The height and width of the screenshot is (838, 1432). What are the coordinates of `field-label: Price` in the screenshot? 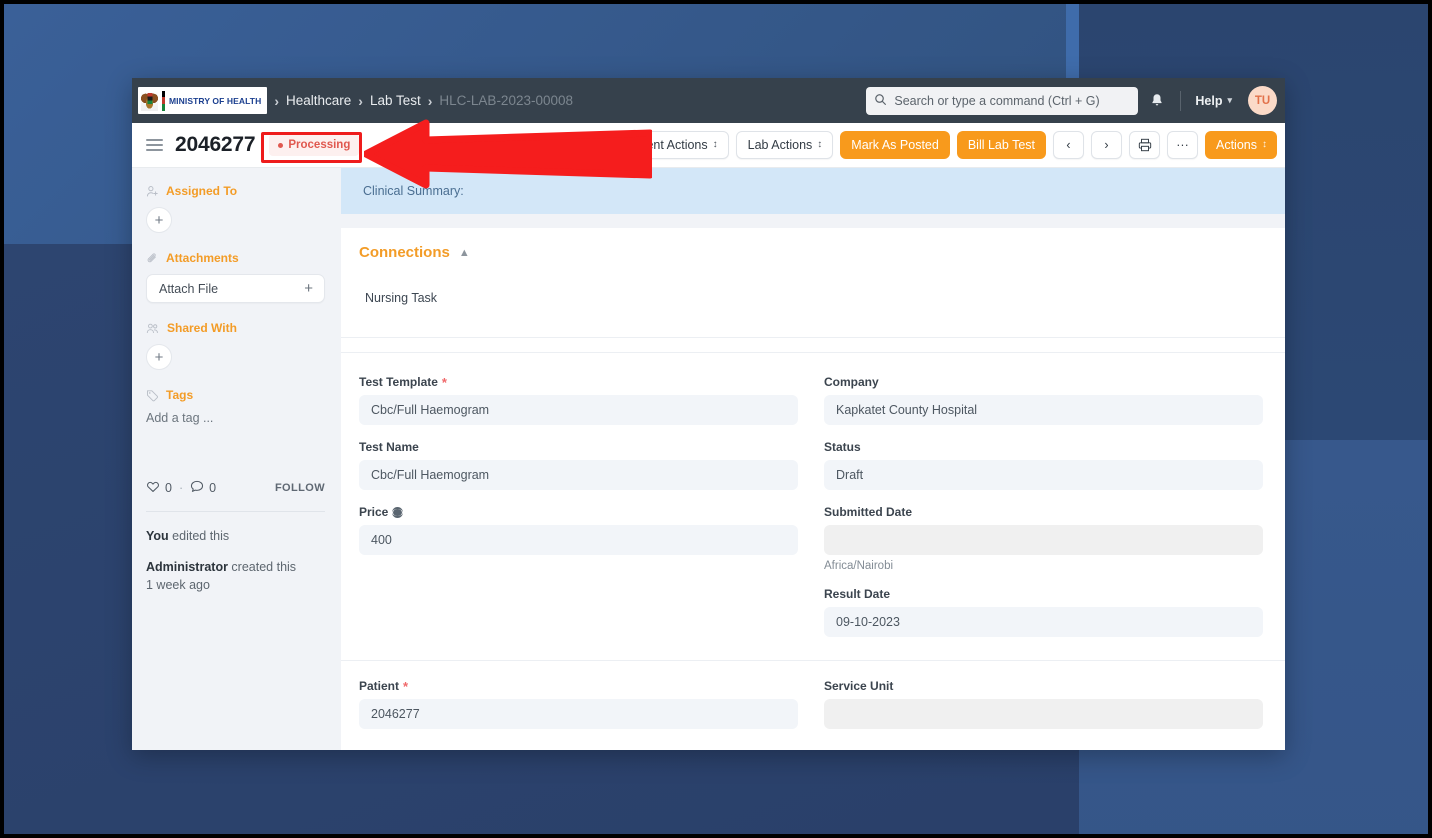 It's located at (578, 512).